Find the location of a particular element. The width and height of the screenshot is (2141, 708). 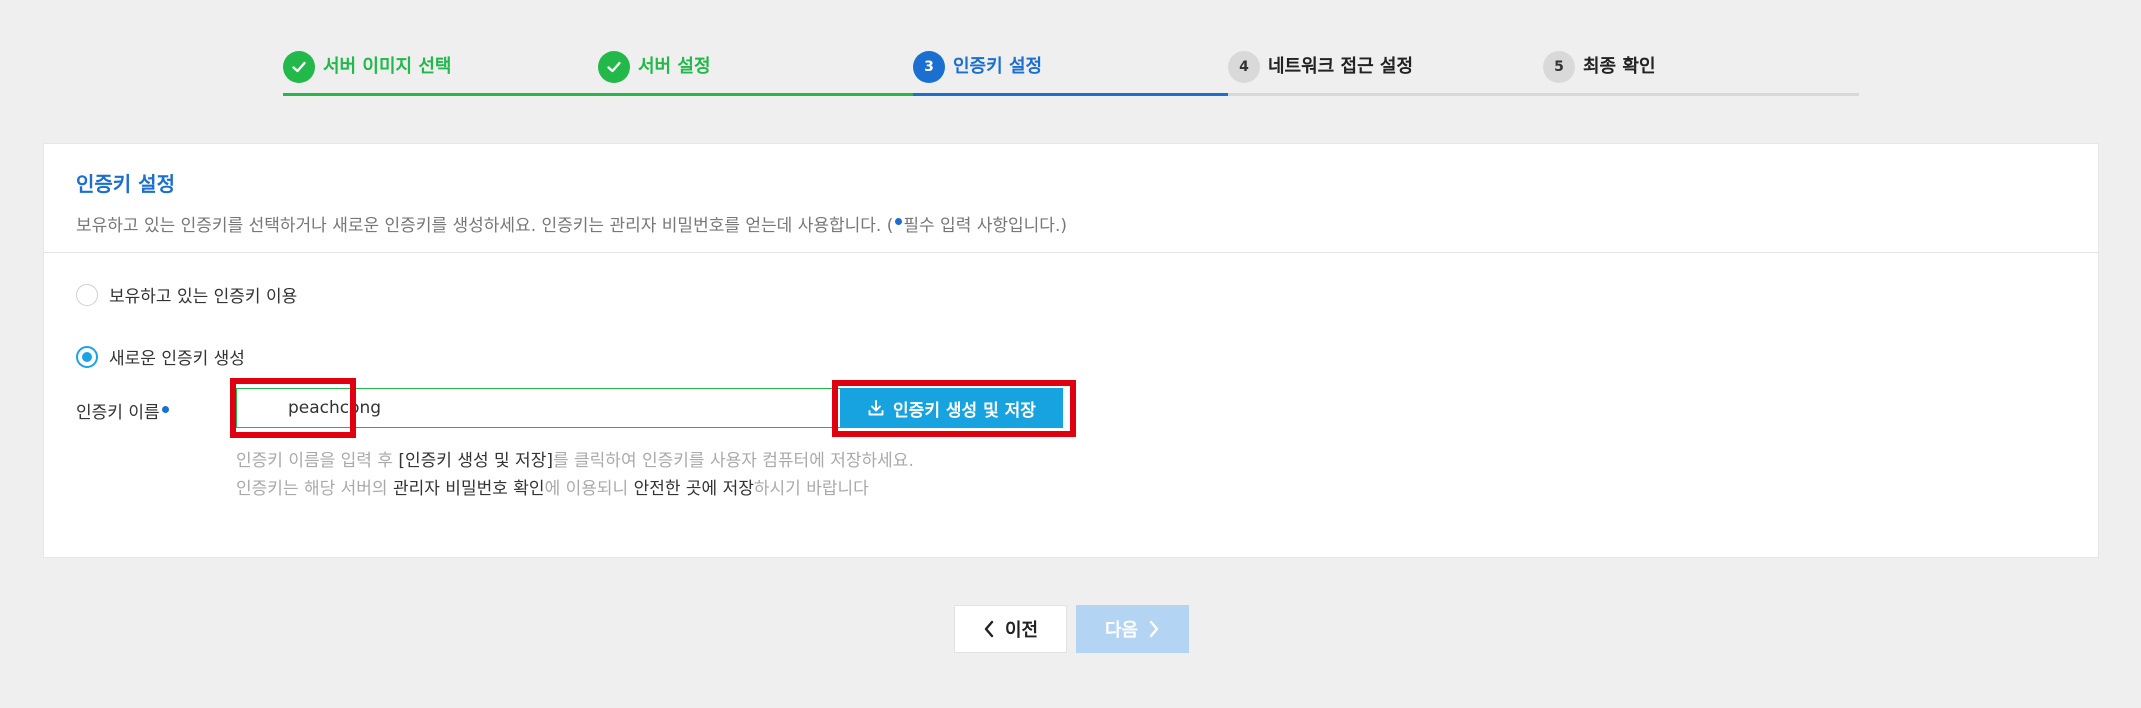

step-server-image: 서버 이미지 선택 is located at coordinates (440, 70).